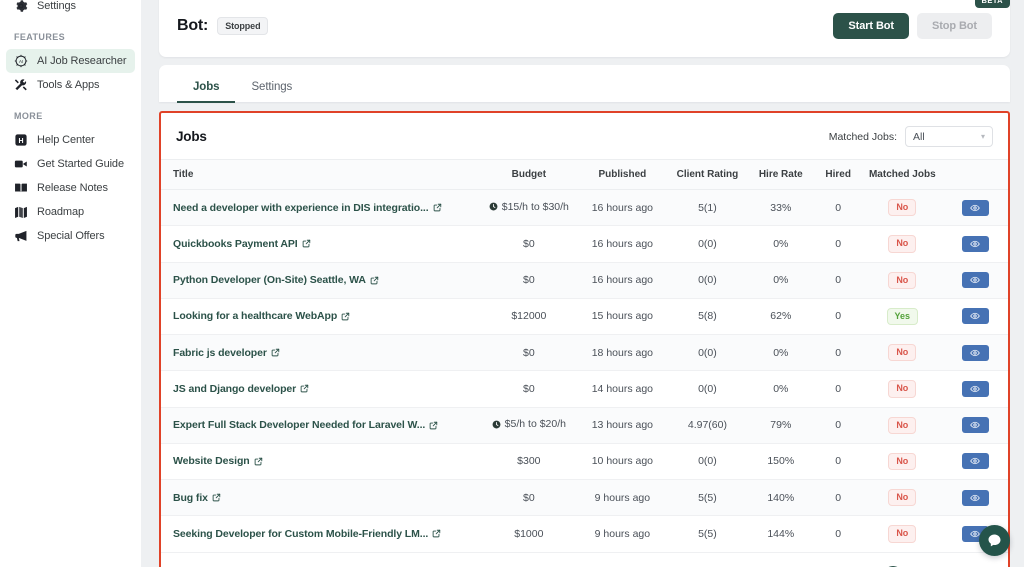 This screenshot has width=1024, height=567. Describe the element at coordinates (21, 212) in the screenshot. I see `map-icon` at that location.